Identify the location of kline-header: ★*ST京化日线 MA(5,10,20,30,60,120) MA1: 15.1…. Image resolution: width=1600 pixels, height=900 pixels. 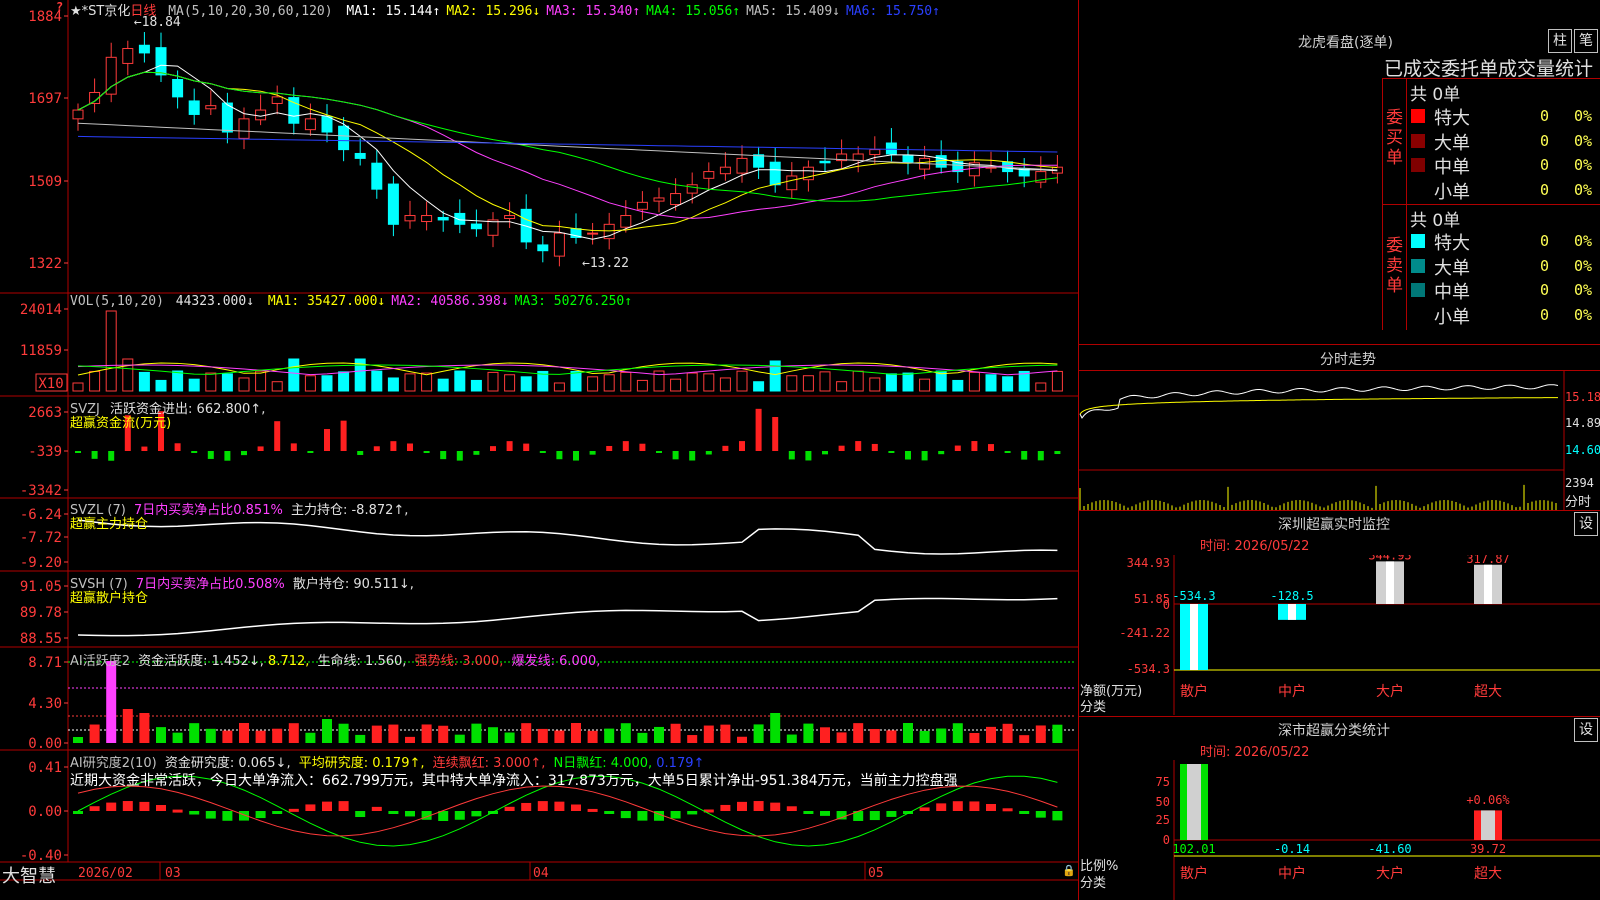
(505, 9).